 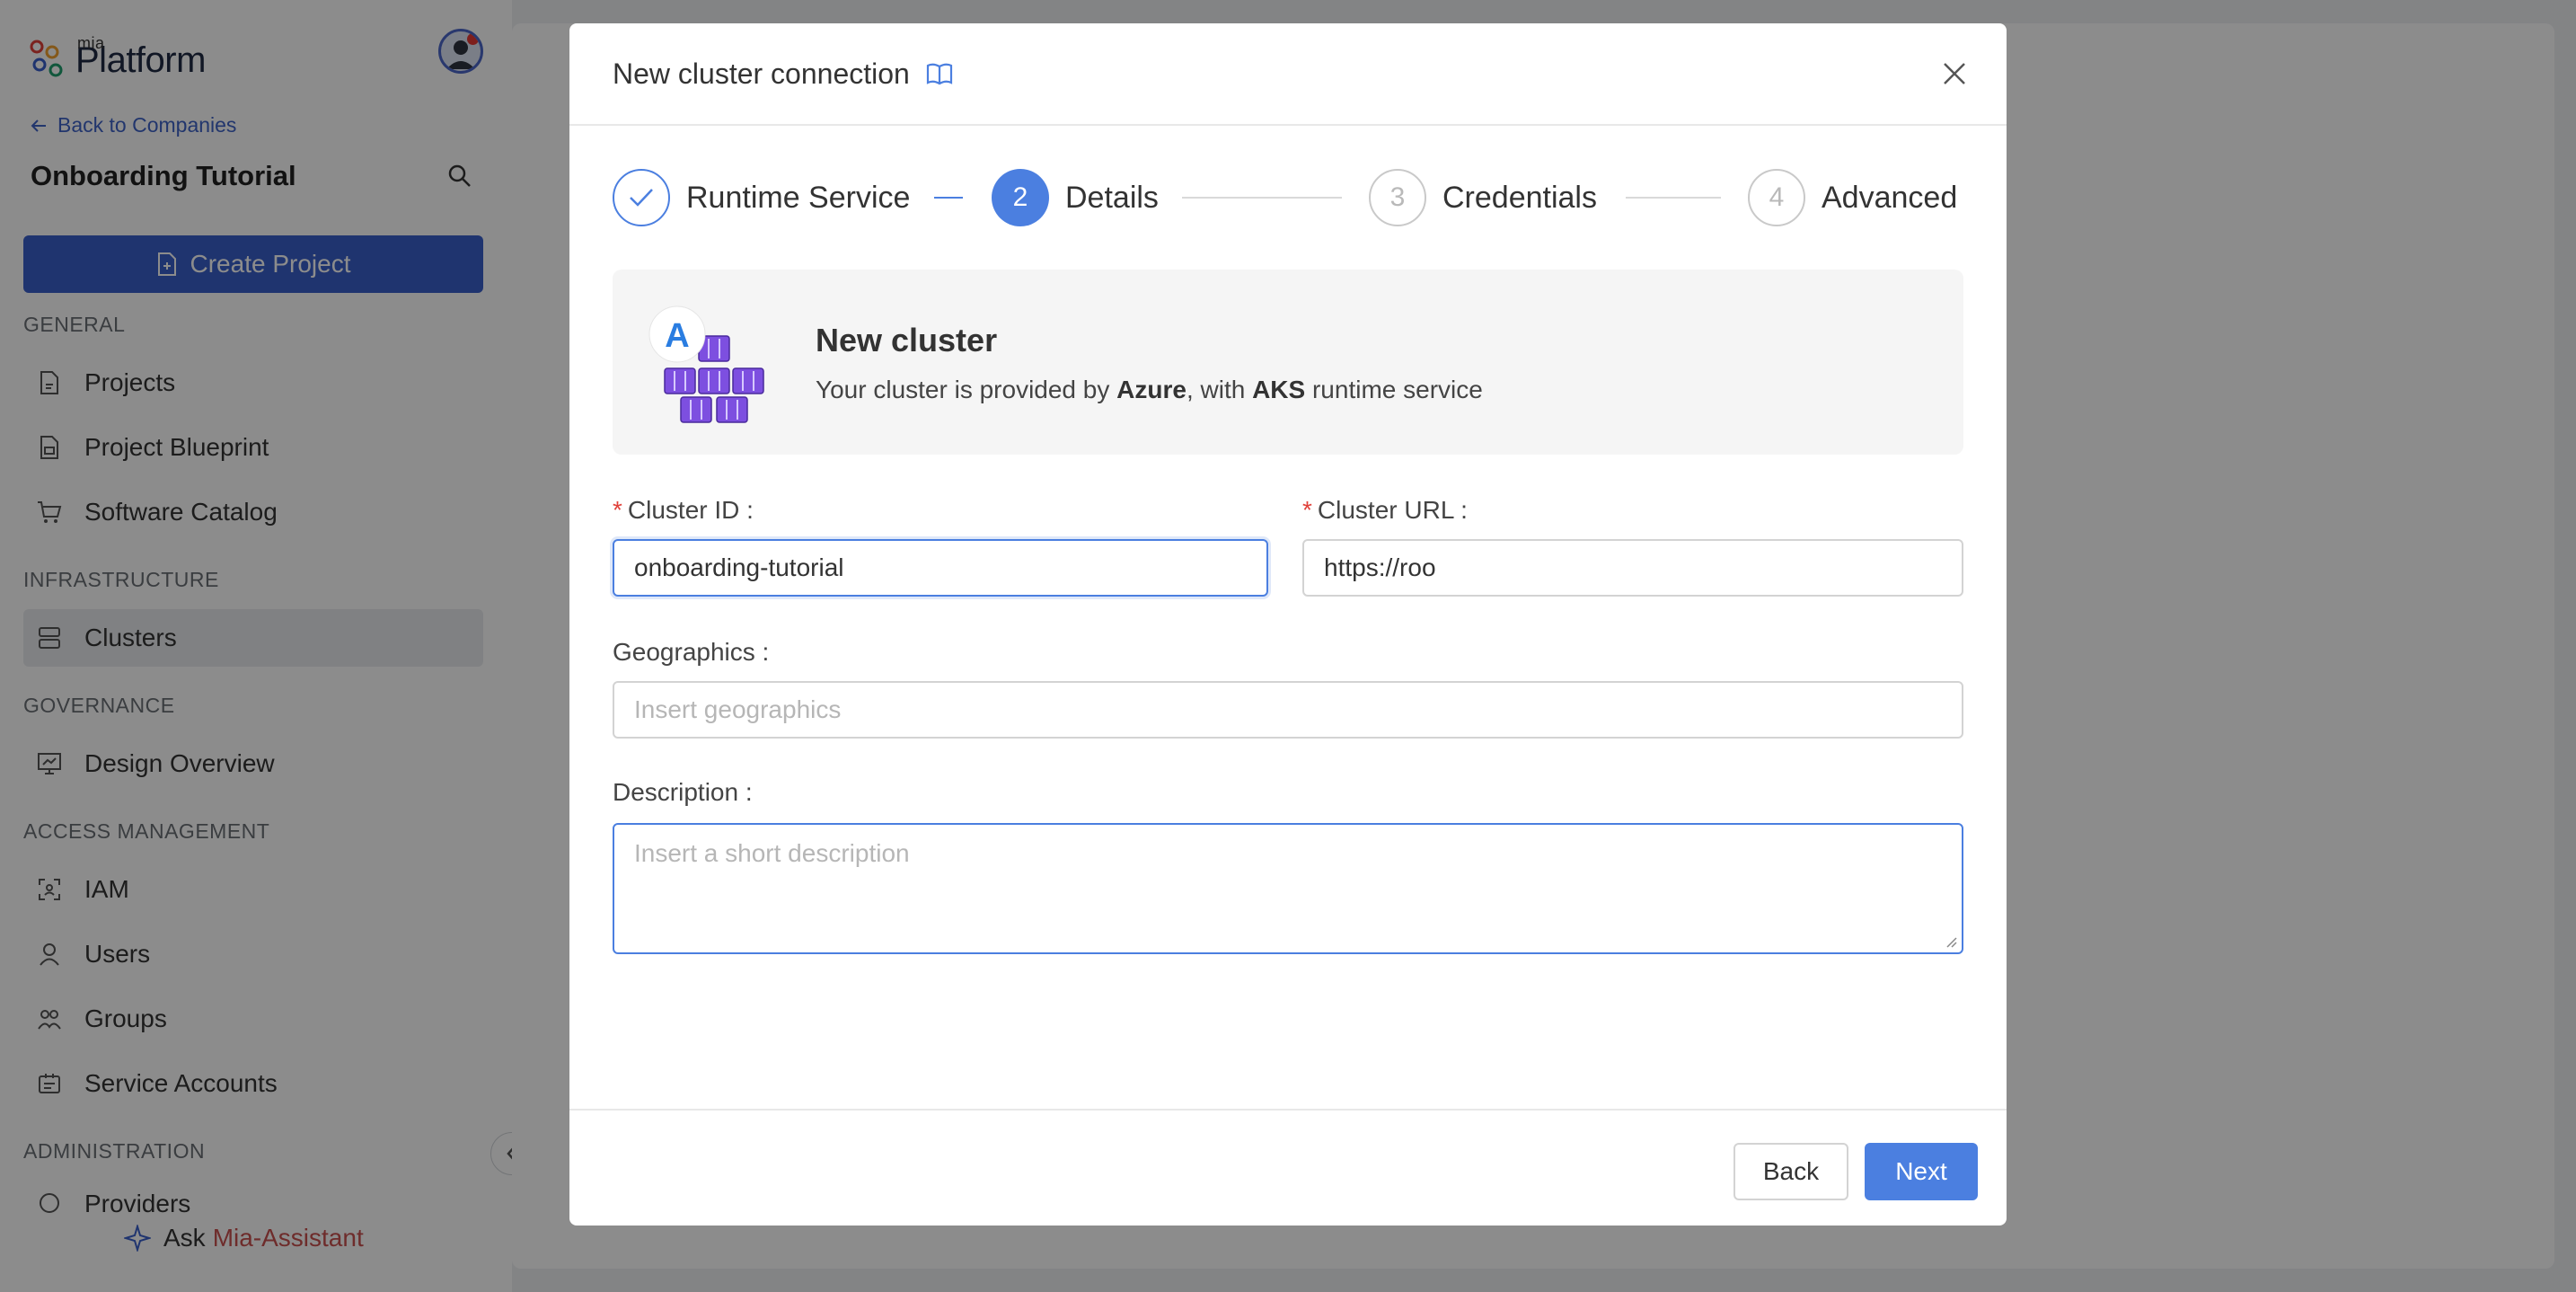 I want to click on description-label-text: Description, so click(x=676, y=792).